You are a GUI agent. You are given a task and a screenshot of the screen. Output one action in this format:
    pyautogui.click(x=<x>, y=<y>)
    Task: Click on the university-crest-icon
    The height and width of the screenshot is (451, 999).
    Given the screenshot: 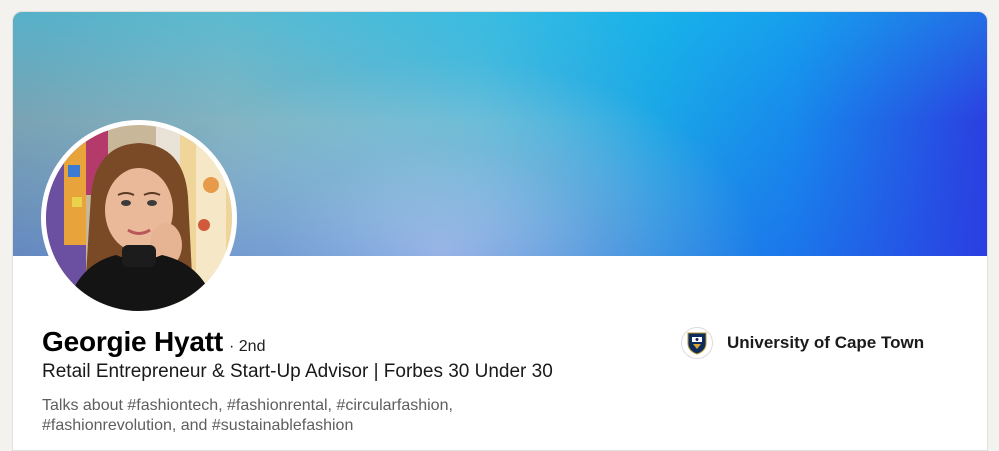 What is the action you would take?
    pyautogui.click(x=697, y=343)
    